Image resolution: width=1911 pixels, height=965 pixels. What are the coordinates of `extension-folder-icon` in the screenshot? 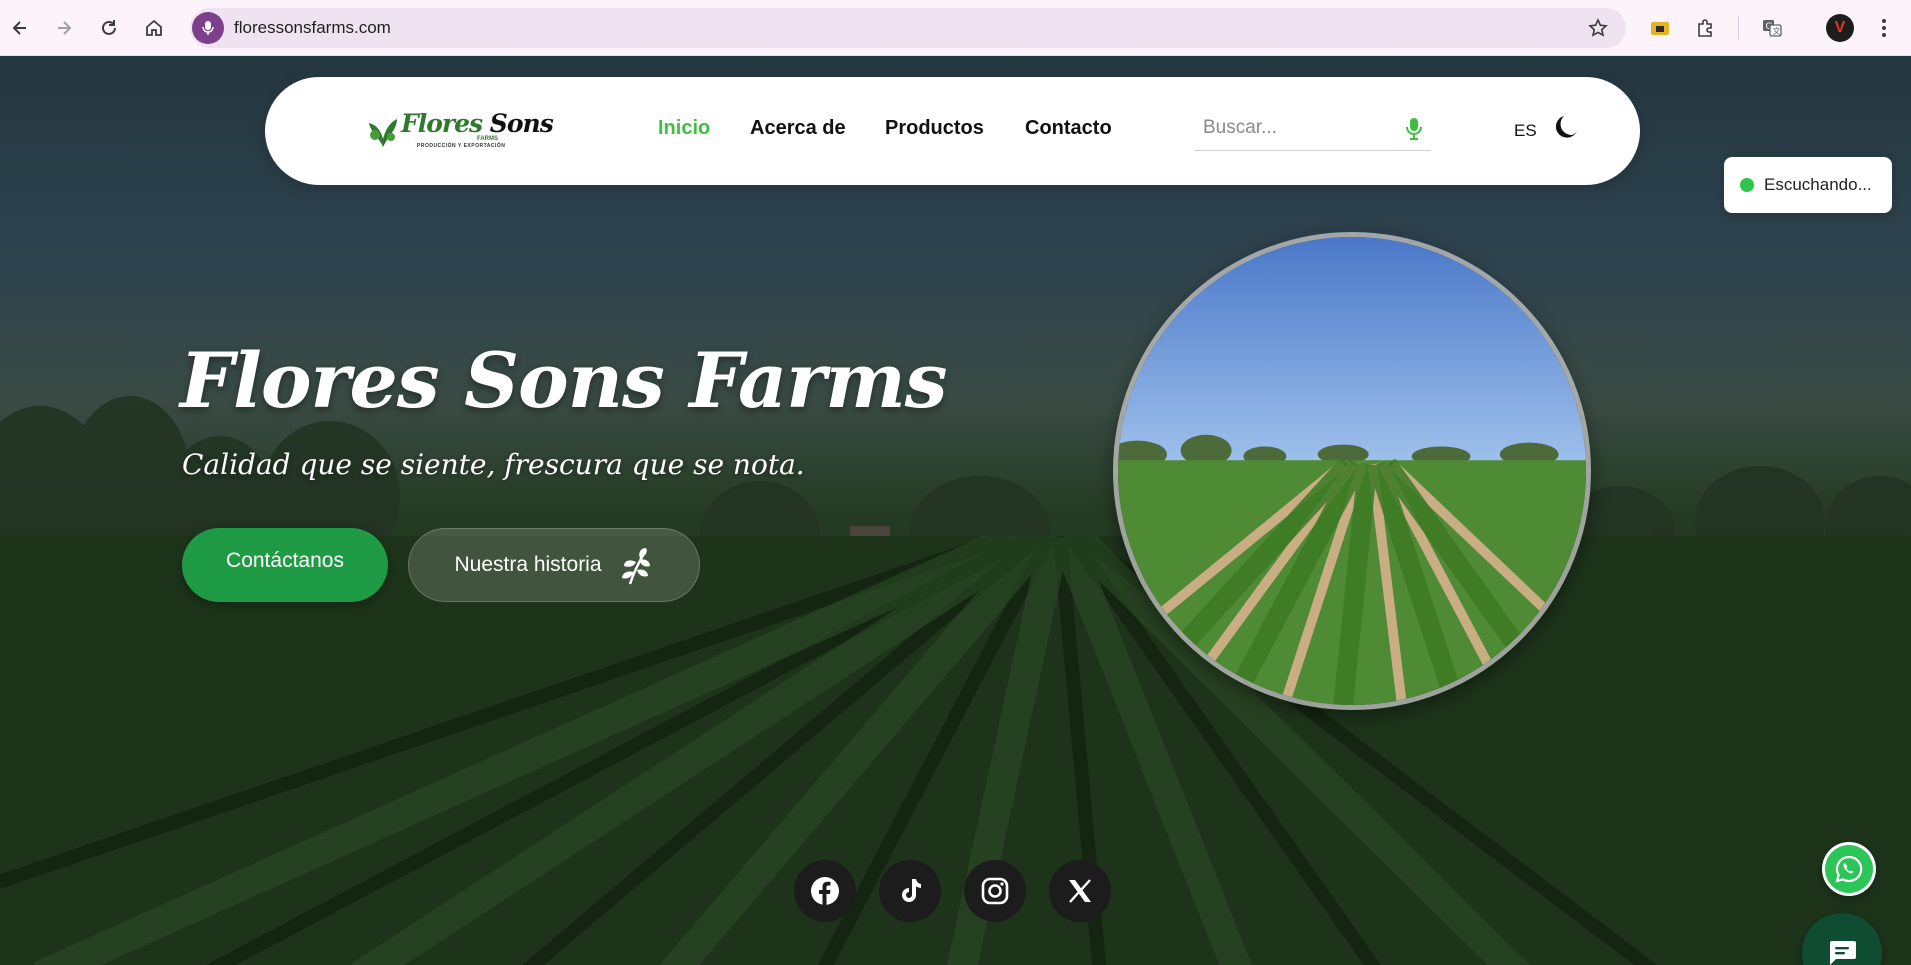 It's located at (1660, 28).